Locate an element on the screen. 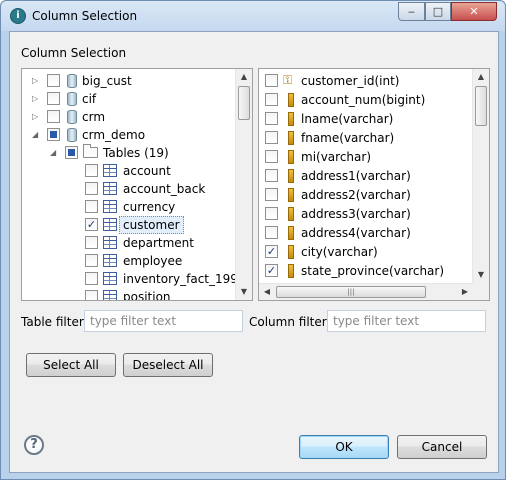 This screenshot has height=480, width=506. column-item: ✓ city(varchar) is located at coordinates (366, 252).